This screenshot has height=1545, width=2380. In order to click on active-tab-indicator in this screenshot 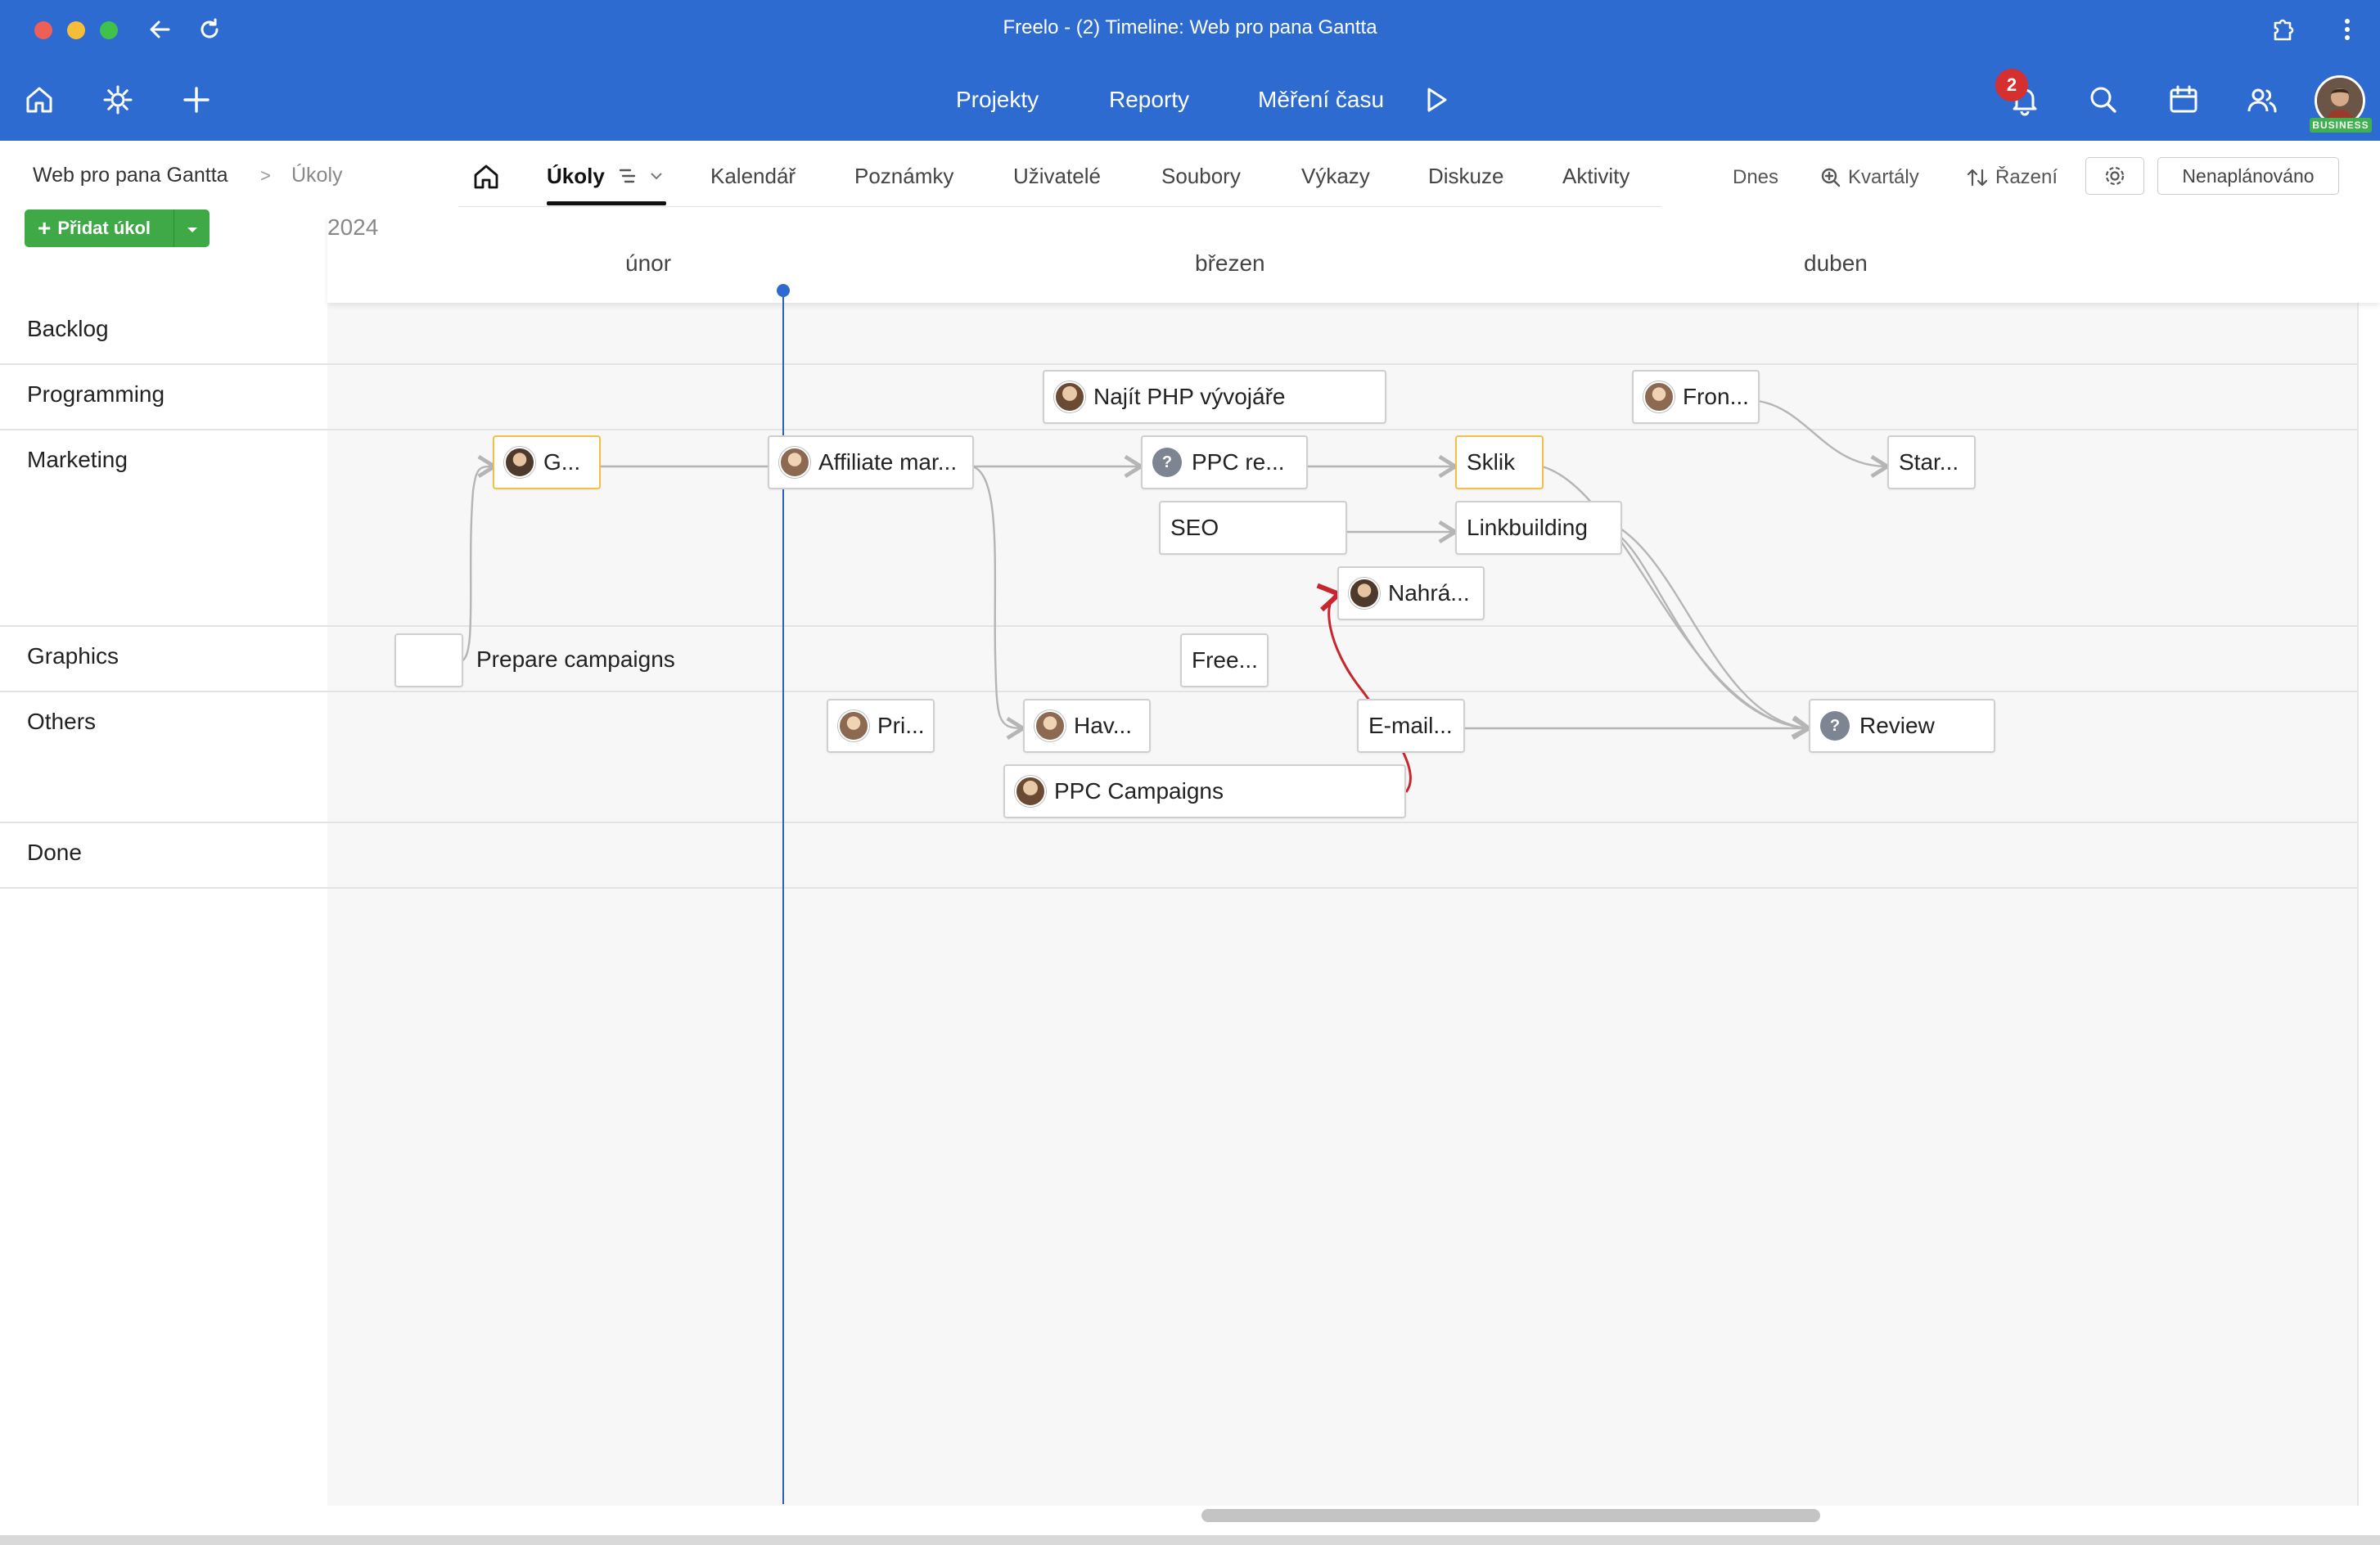, I will do `click(607, 203)`.